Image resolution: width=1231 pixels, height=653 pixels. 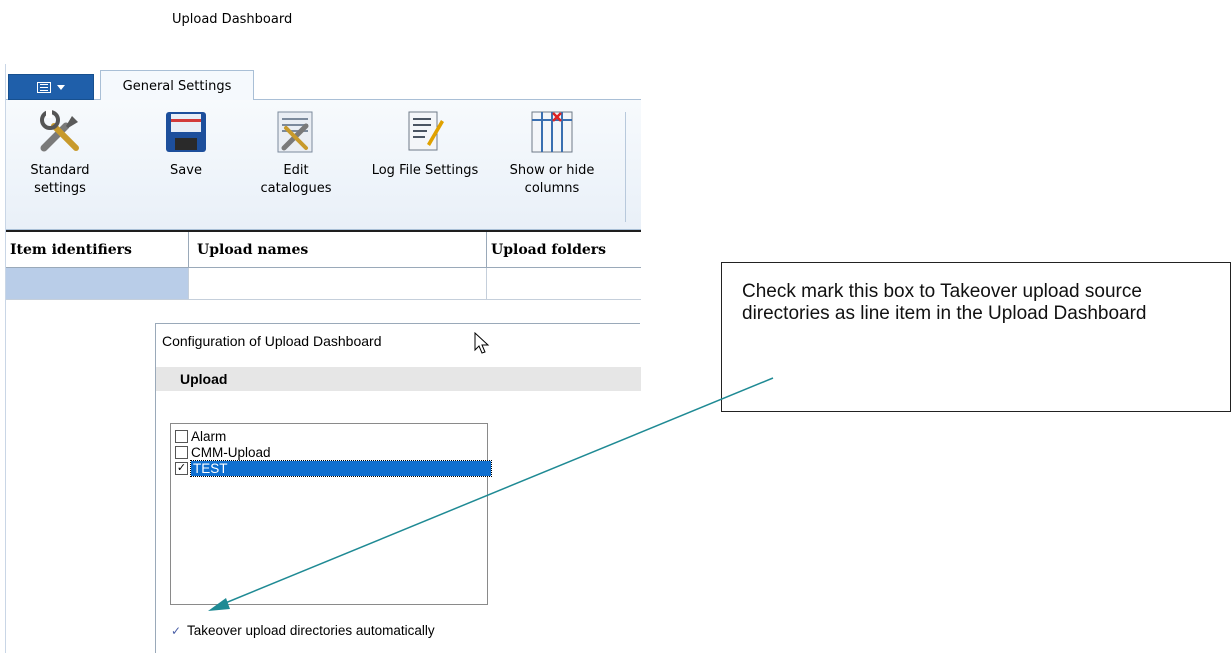 I want to click on standard-settings-button: Standard settings, so click(x=60, y=153).